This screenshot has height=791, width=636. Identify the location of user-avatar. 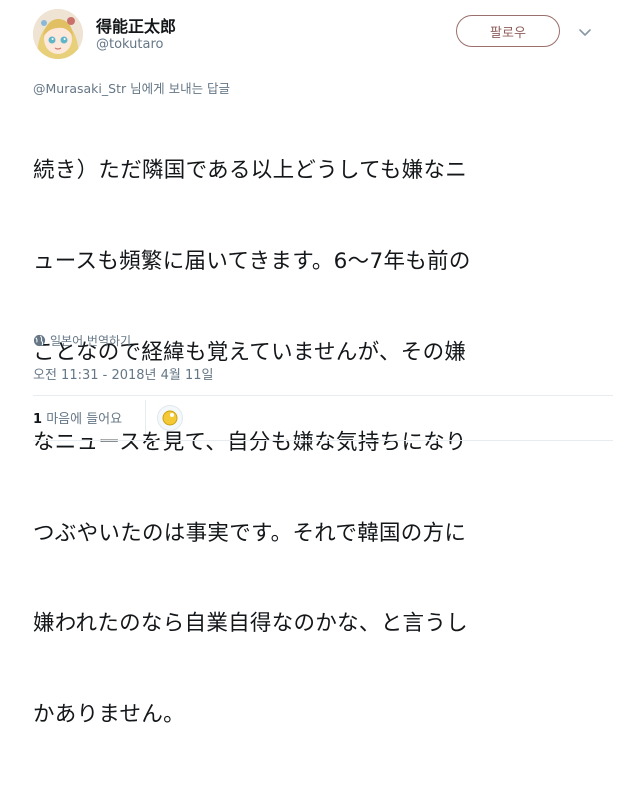
(58, 34).